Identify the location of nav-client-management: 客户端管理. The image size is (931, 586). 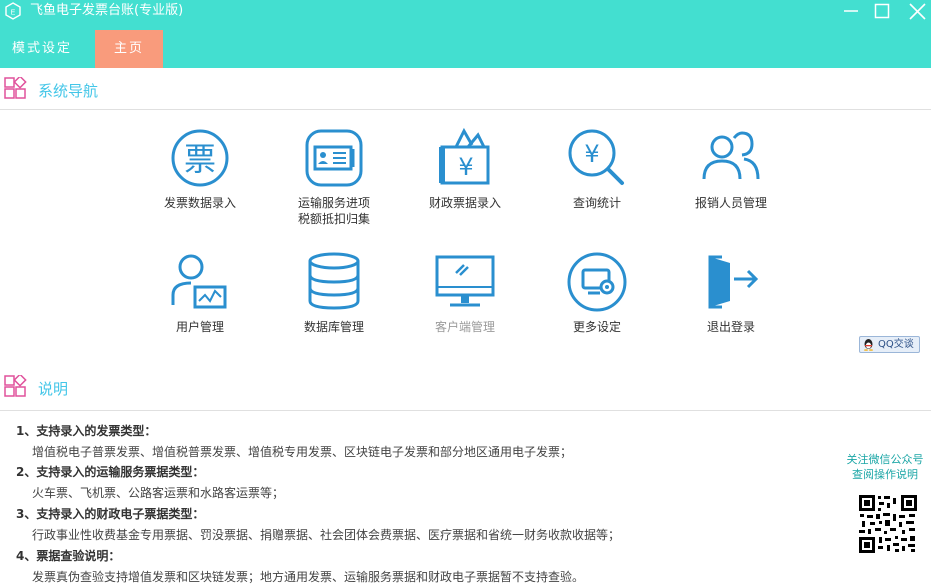
(465, 293).